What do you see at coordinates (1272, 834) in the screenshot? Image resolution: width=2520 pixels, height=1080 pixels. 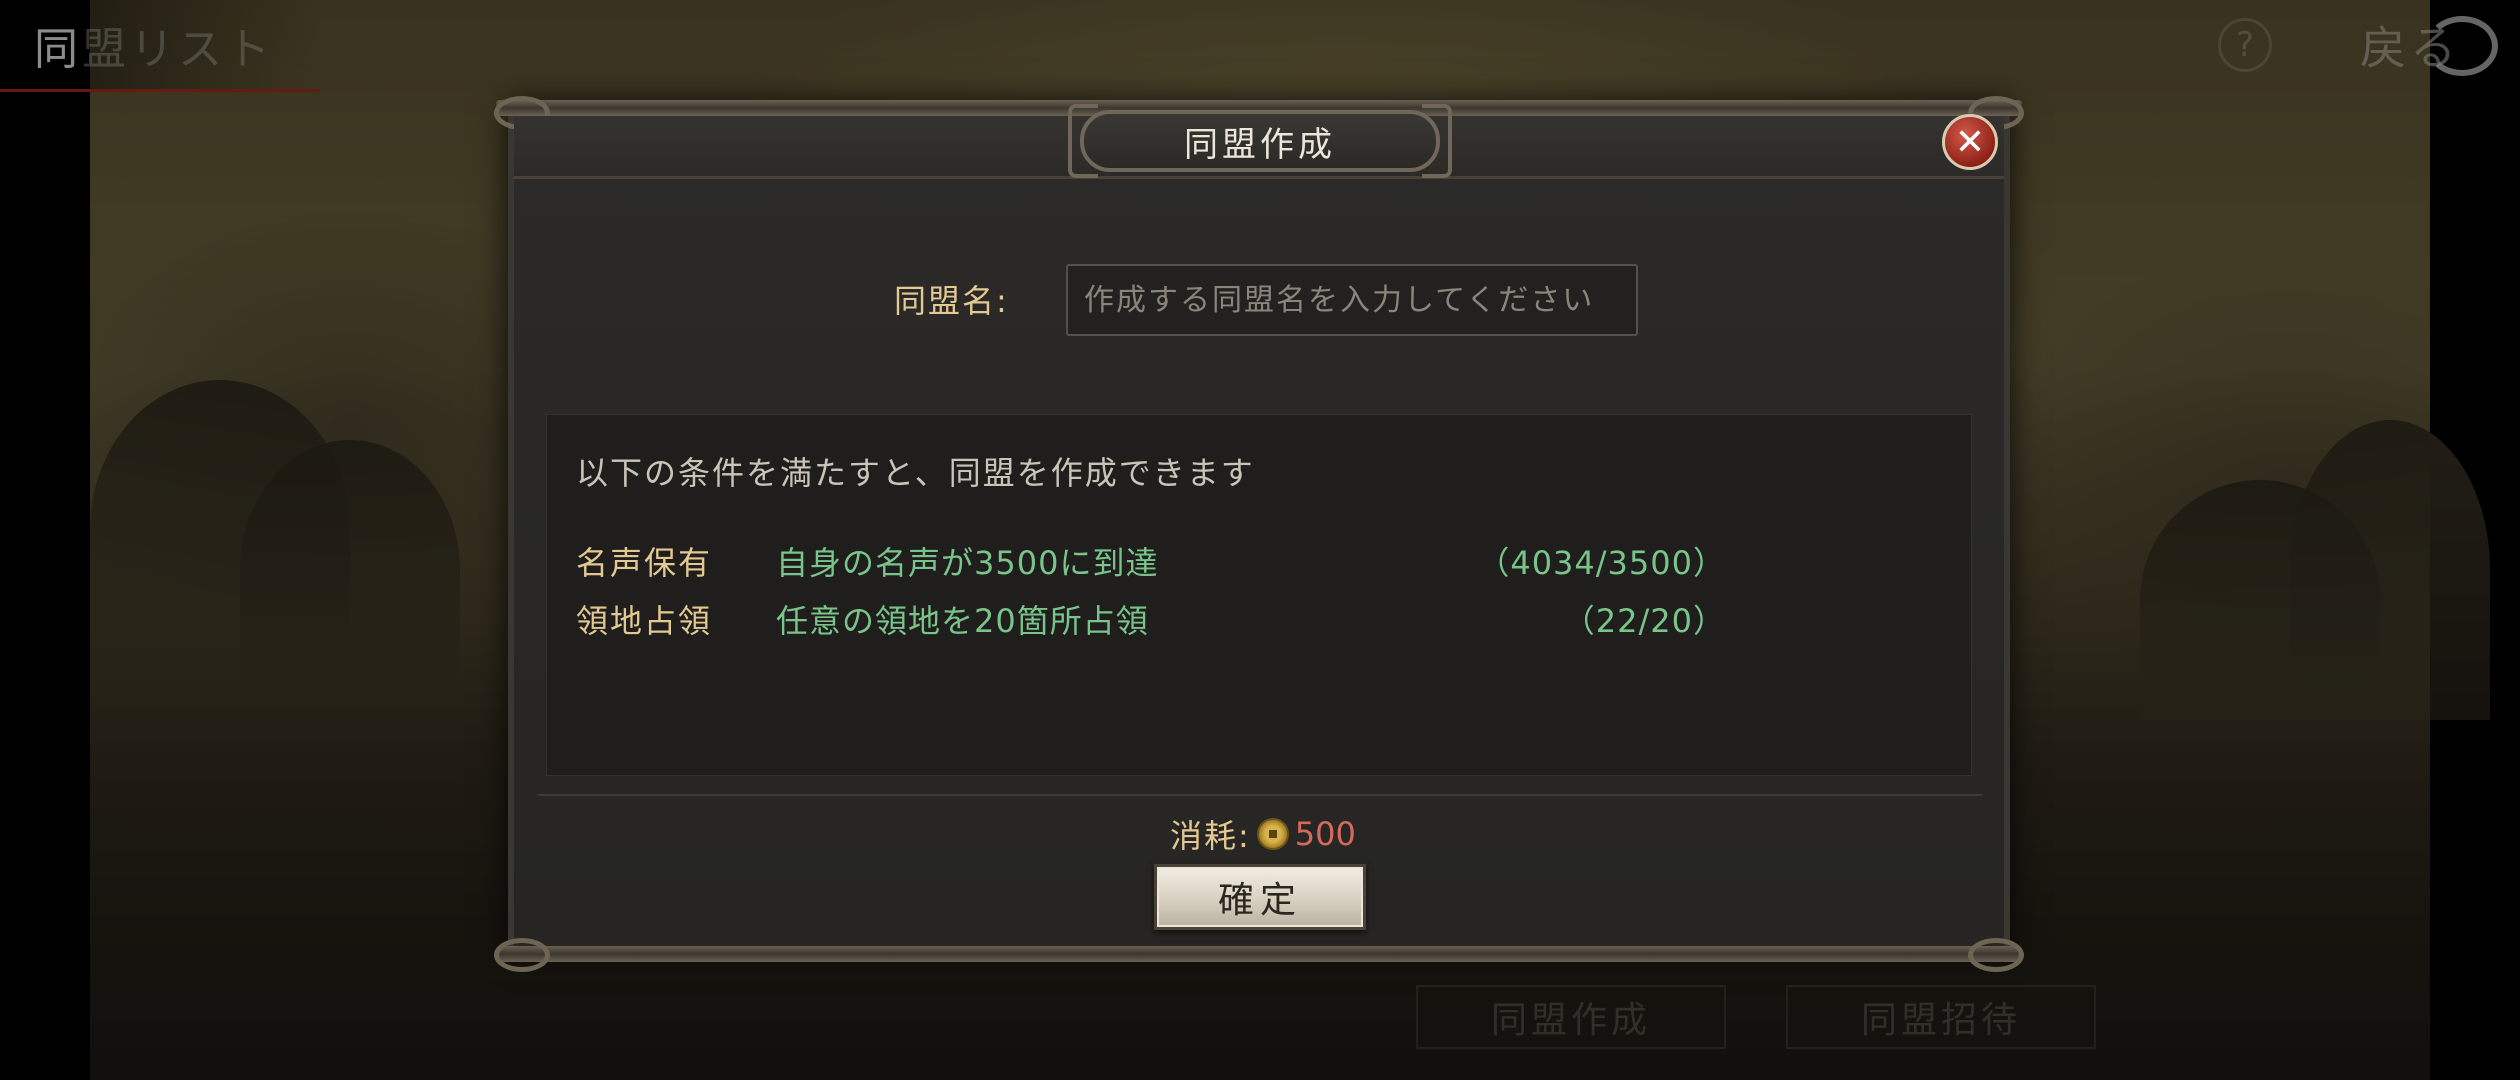 I see `coin-icon` at bounding box center [1272, 834].